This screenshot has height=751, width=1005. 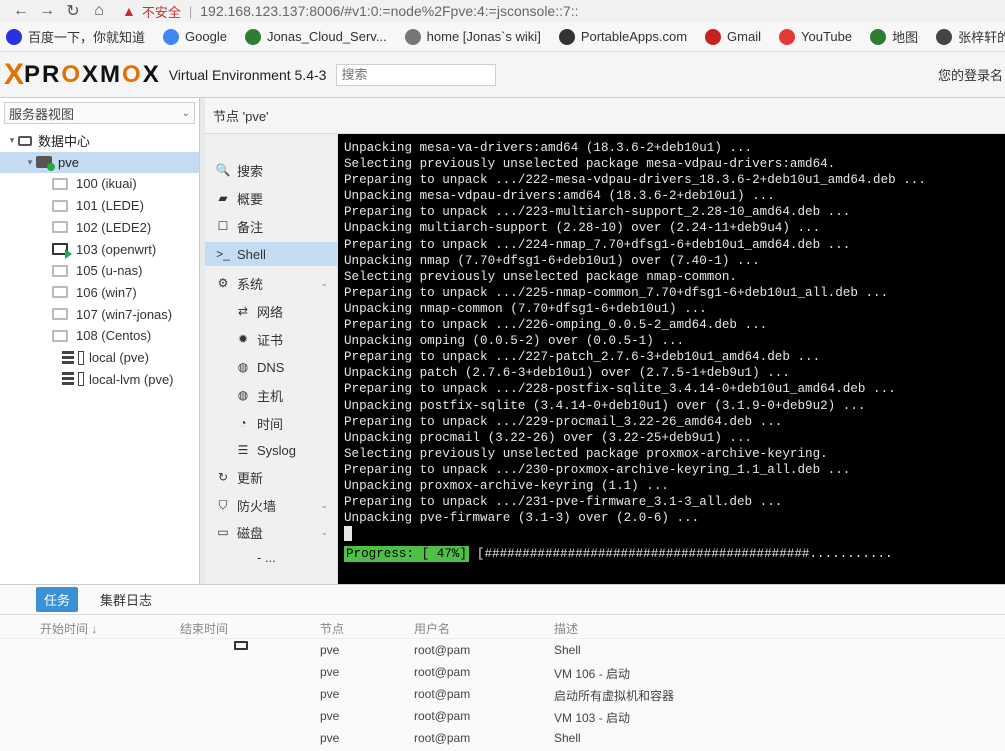 I want to click on search-input, so click(x=416, y=74).